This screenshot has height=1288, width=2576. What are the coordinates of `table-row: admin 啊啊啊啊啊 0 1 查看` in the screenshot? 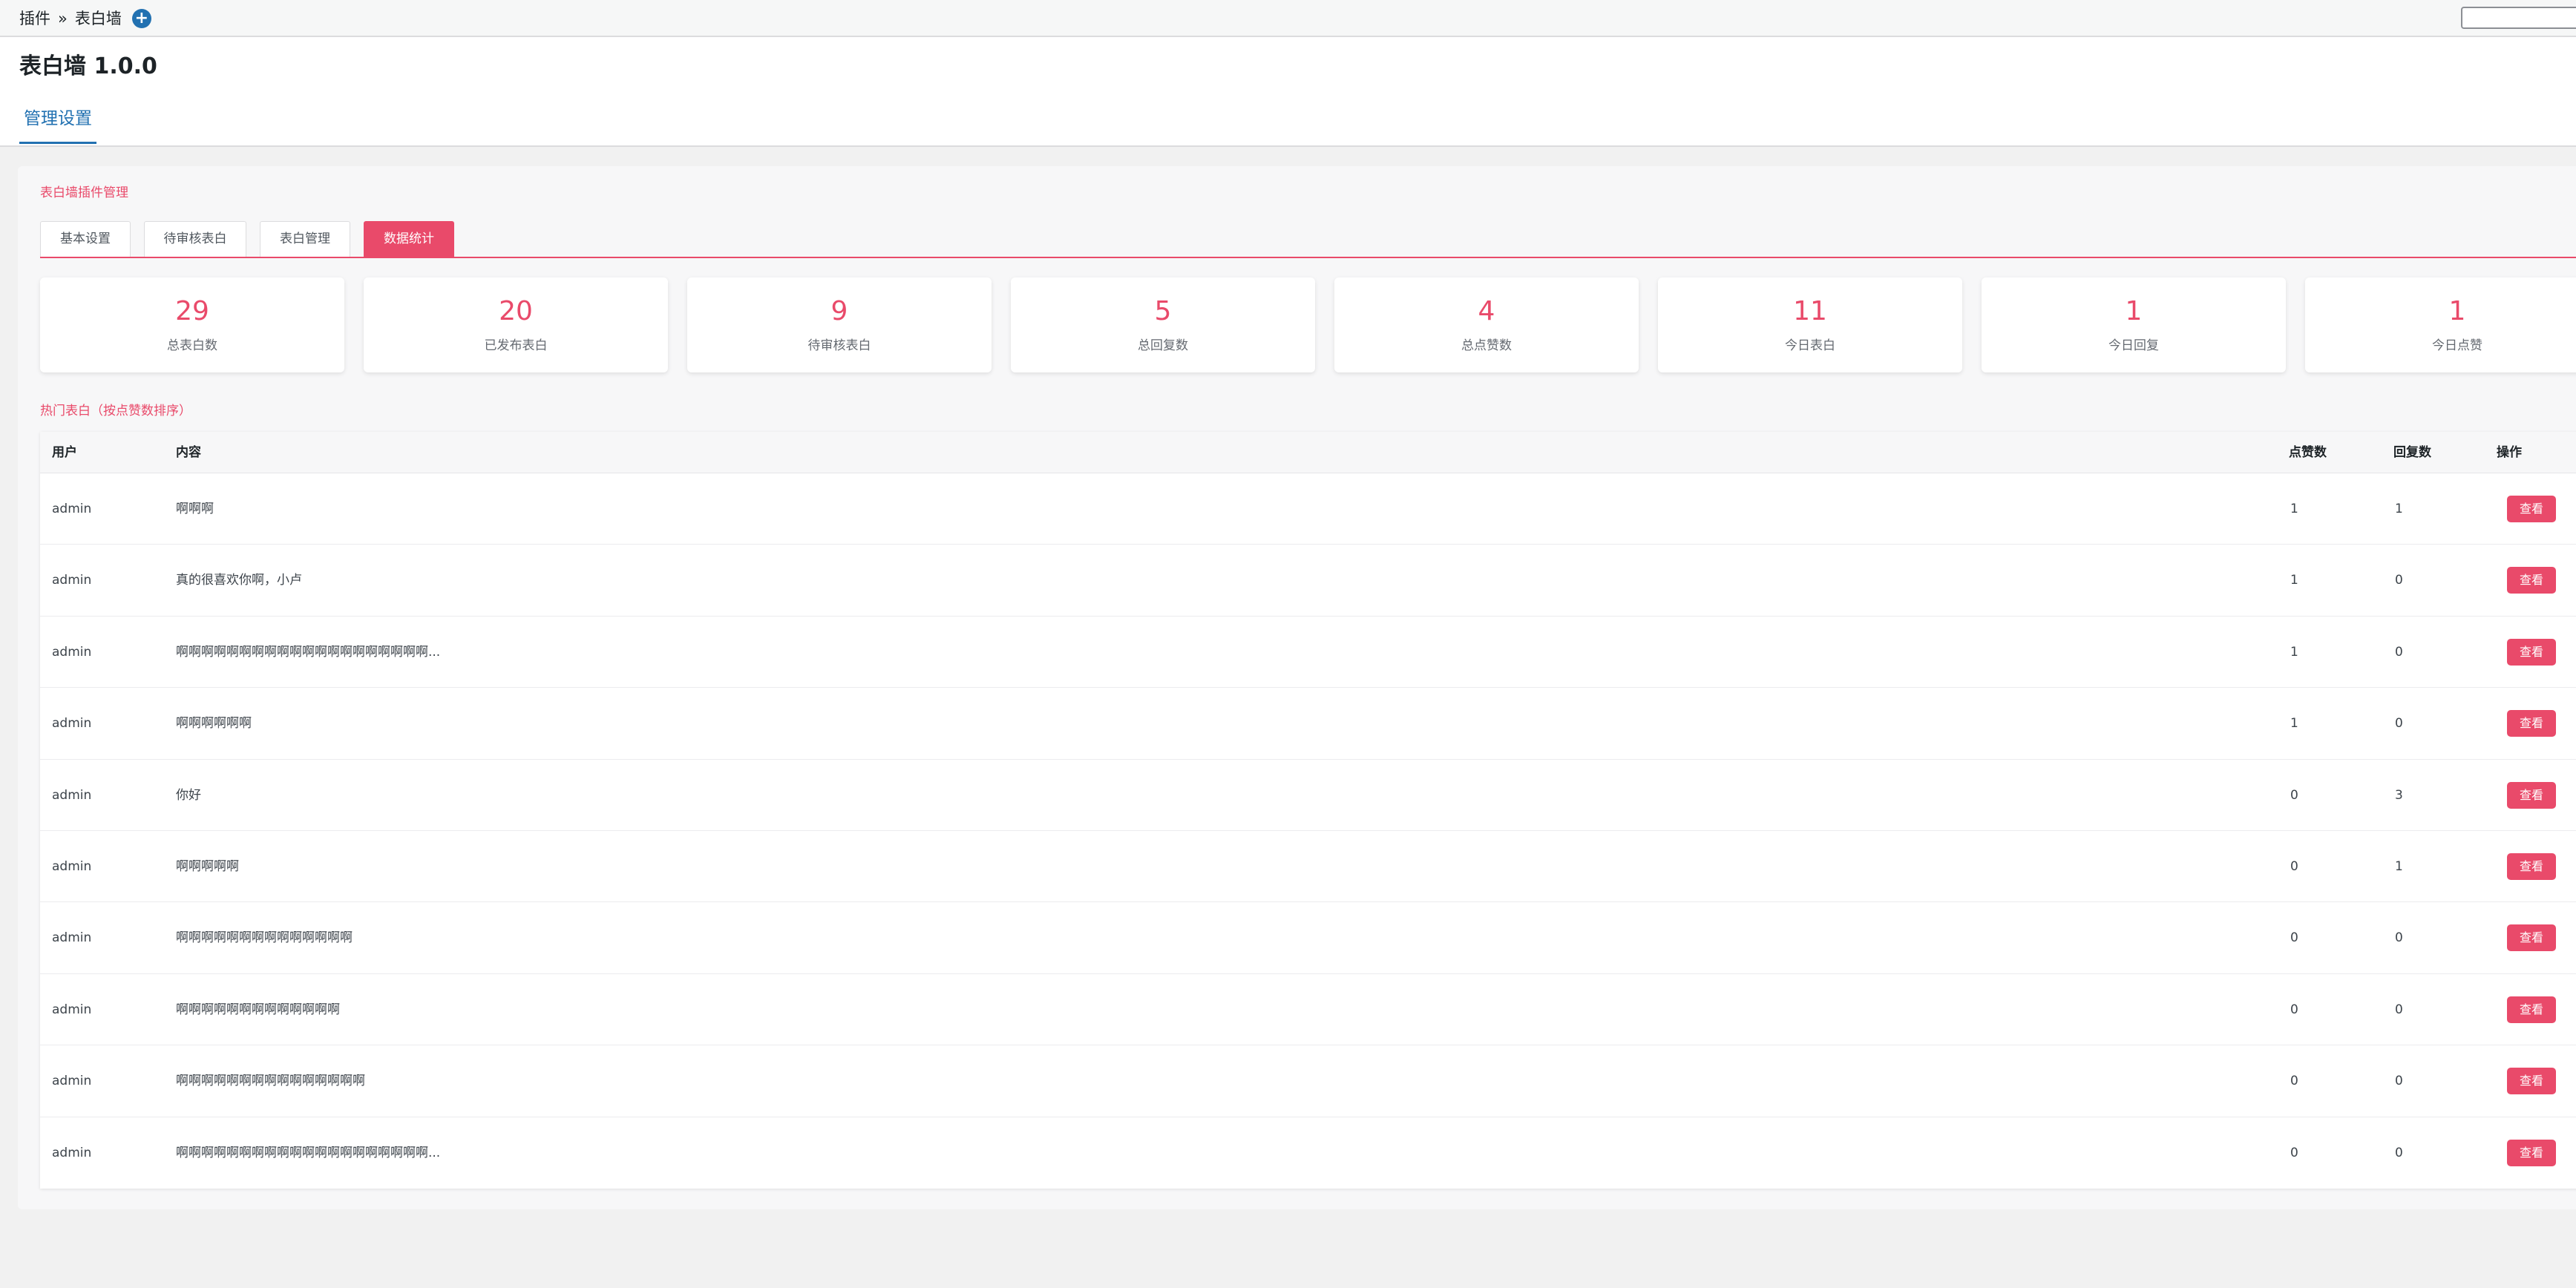 It's located at (1308, 867).